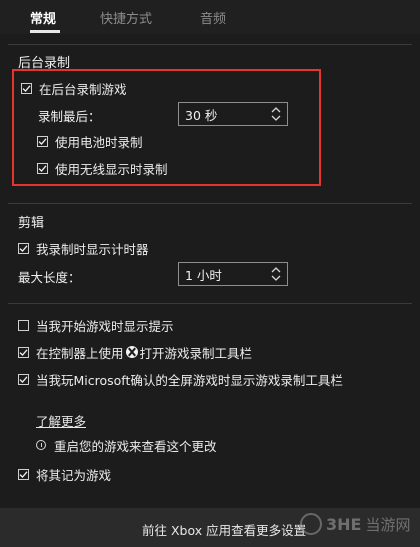 Image resolution: width=420 pixels, height=547 pixels. Describe the element at coordinates (196, 353) in the screenshot. I see `controller-toolbar-label-post: 打开游戏录制工具栏` at that location.